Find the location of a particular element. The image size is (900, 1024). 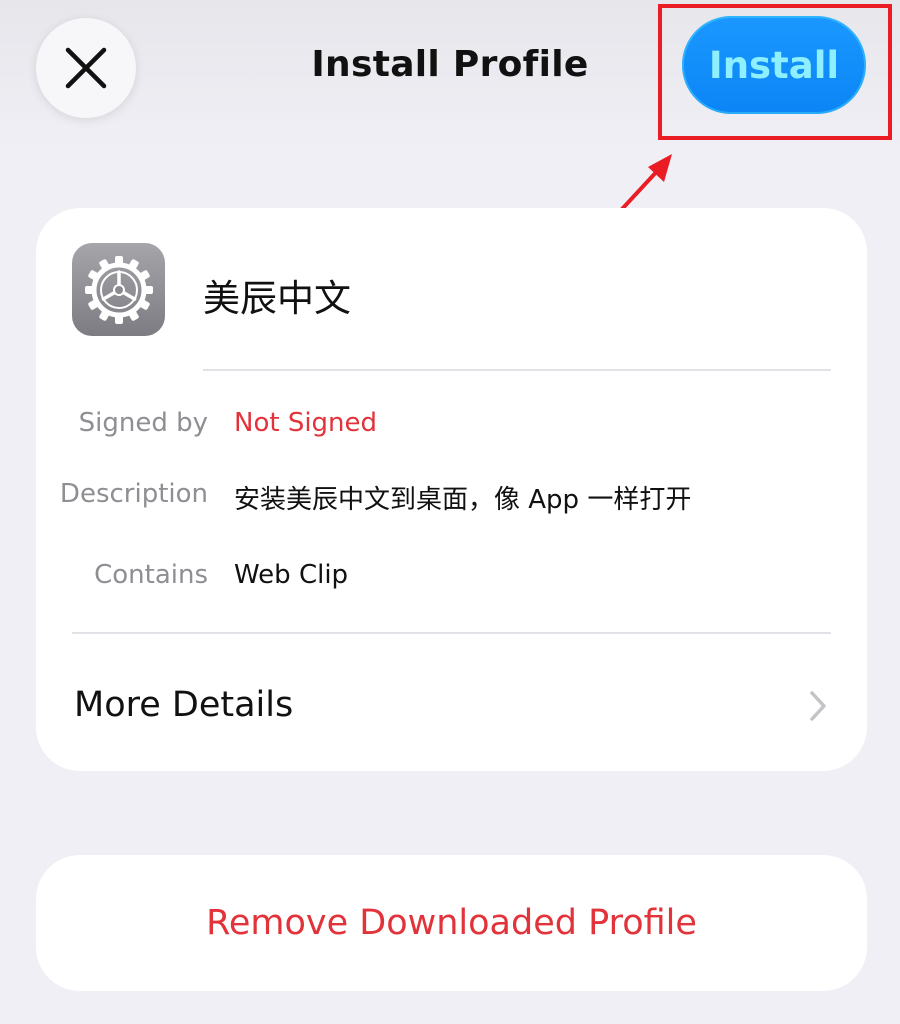

signed-by-value: Not Signed is located at coordinates (306, 423).